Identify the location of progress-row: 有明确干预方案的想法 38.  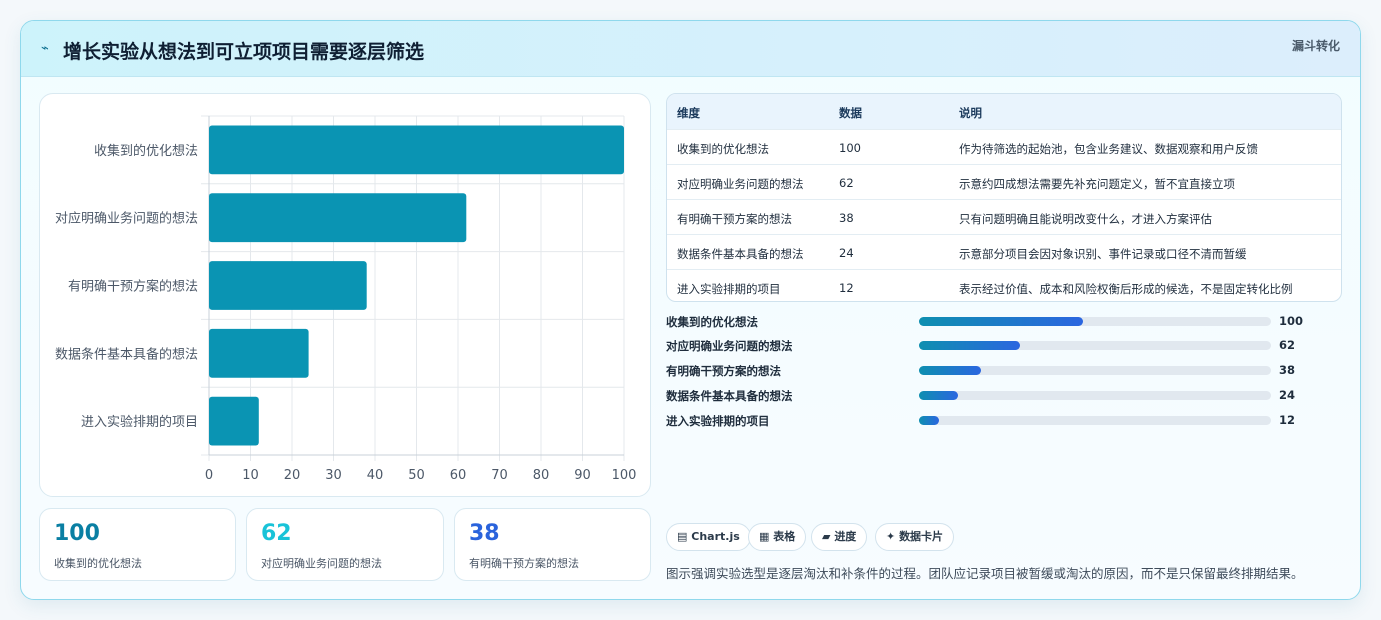
(1004, 371).